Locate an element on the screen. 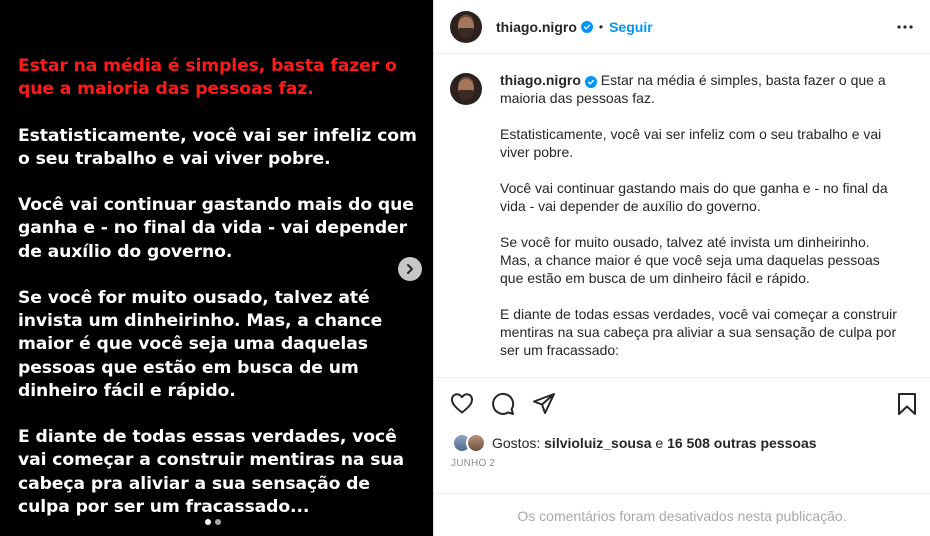  likes-middle: e is located at coordinates (659, 443).